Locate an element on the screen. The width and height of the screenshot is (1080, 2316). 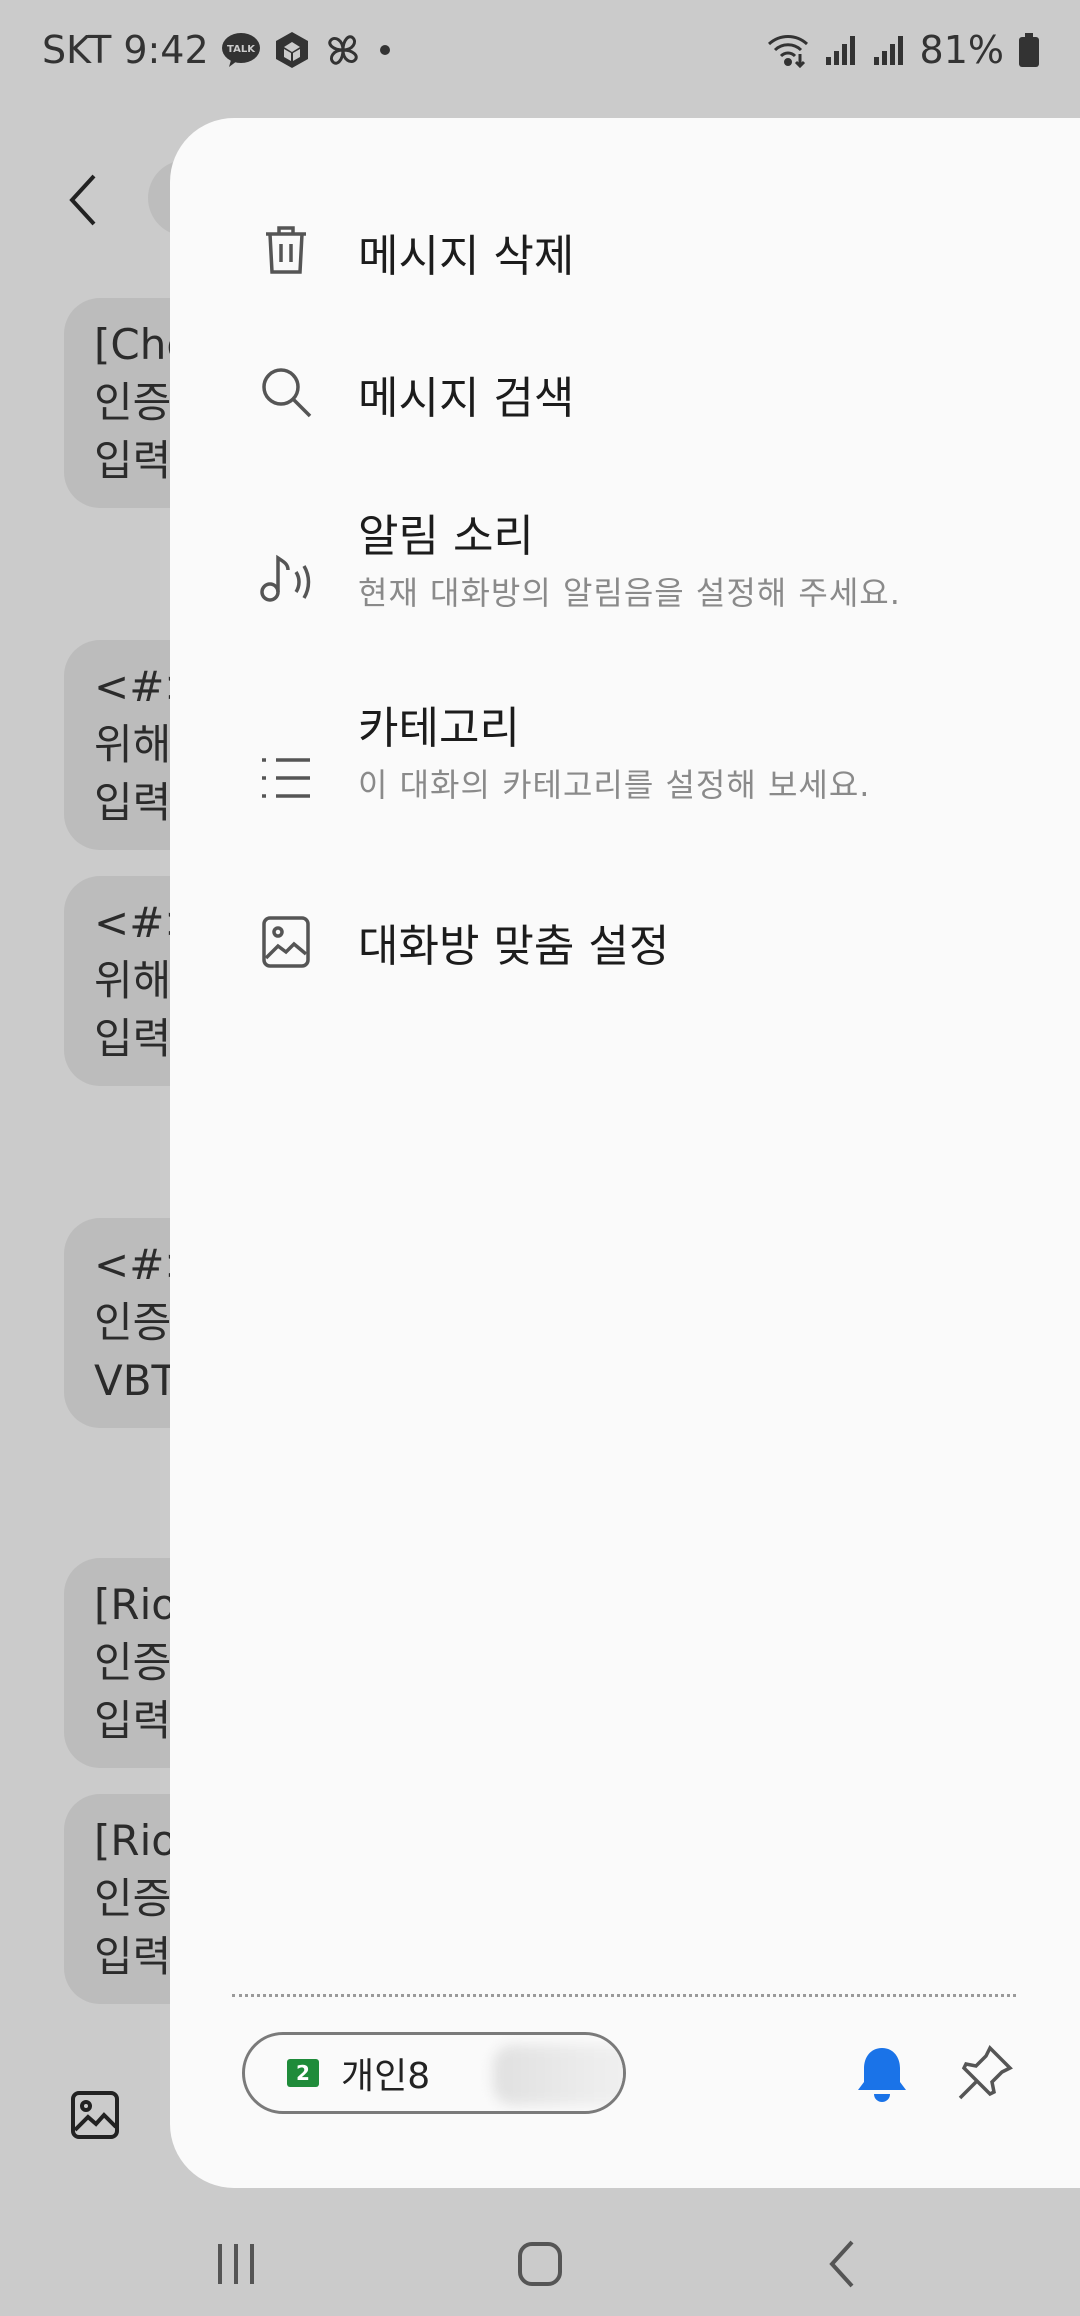
cube-icon is located at coordinates (292, 50).